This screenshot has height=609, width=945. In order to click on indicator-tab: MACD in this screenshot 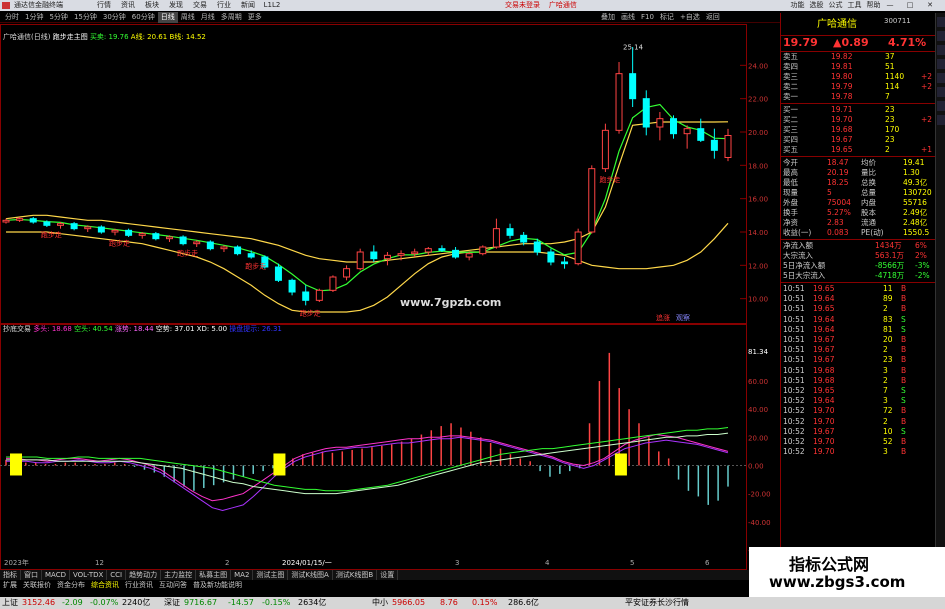, I will do `click(56, 575)`.